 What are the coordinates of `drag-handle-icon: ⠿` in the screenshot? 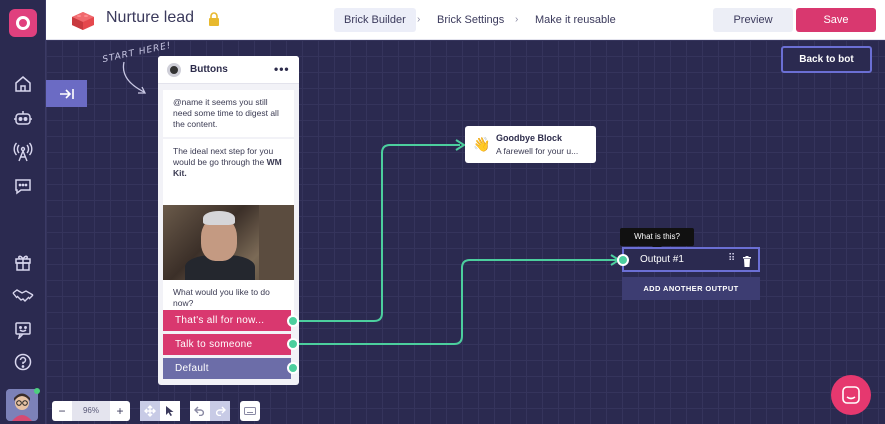 It's located at (731, 258).